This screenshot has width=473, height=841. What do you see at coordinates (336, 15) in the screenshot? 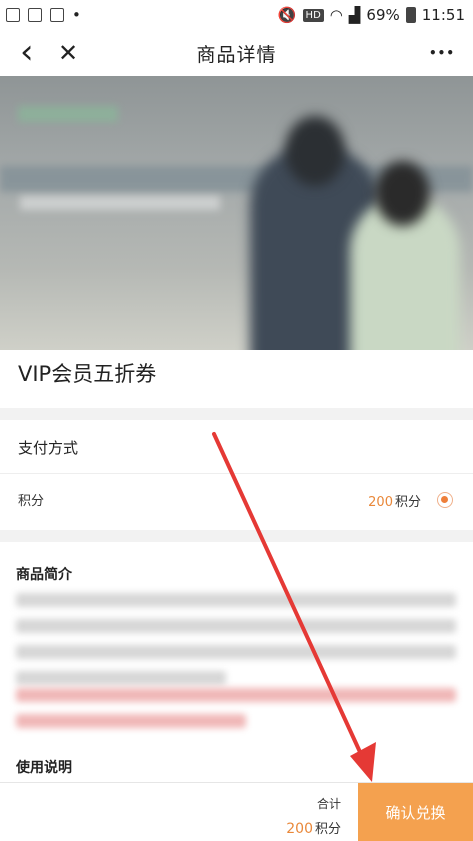
I see `wifi-icon: ◠` at bounding box center [336, 15].